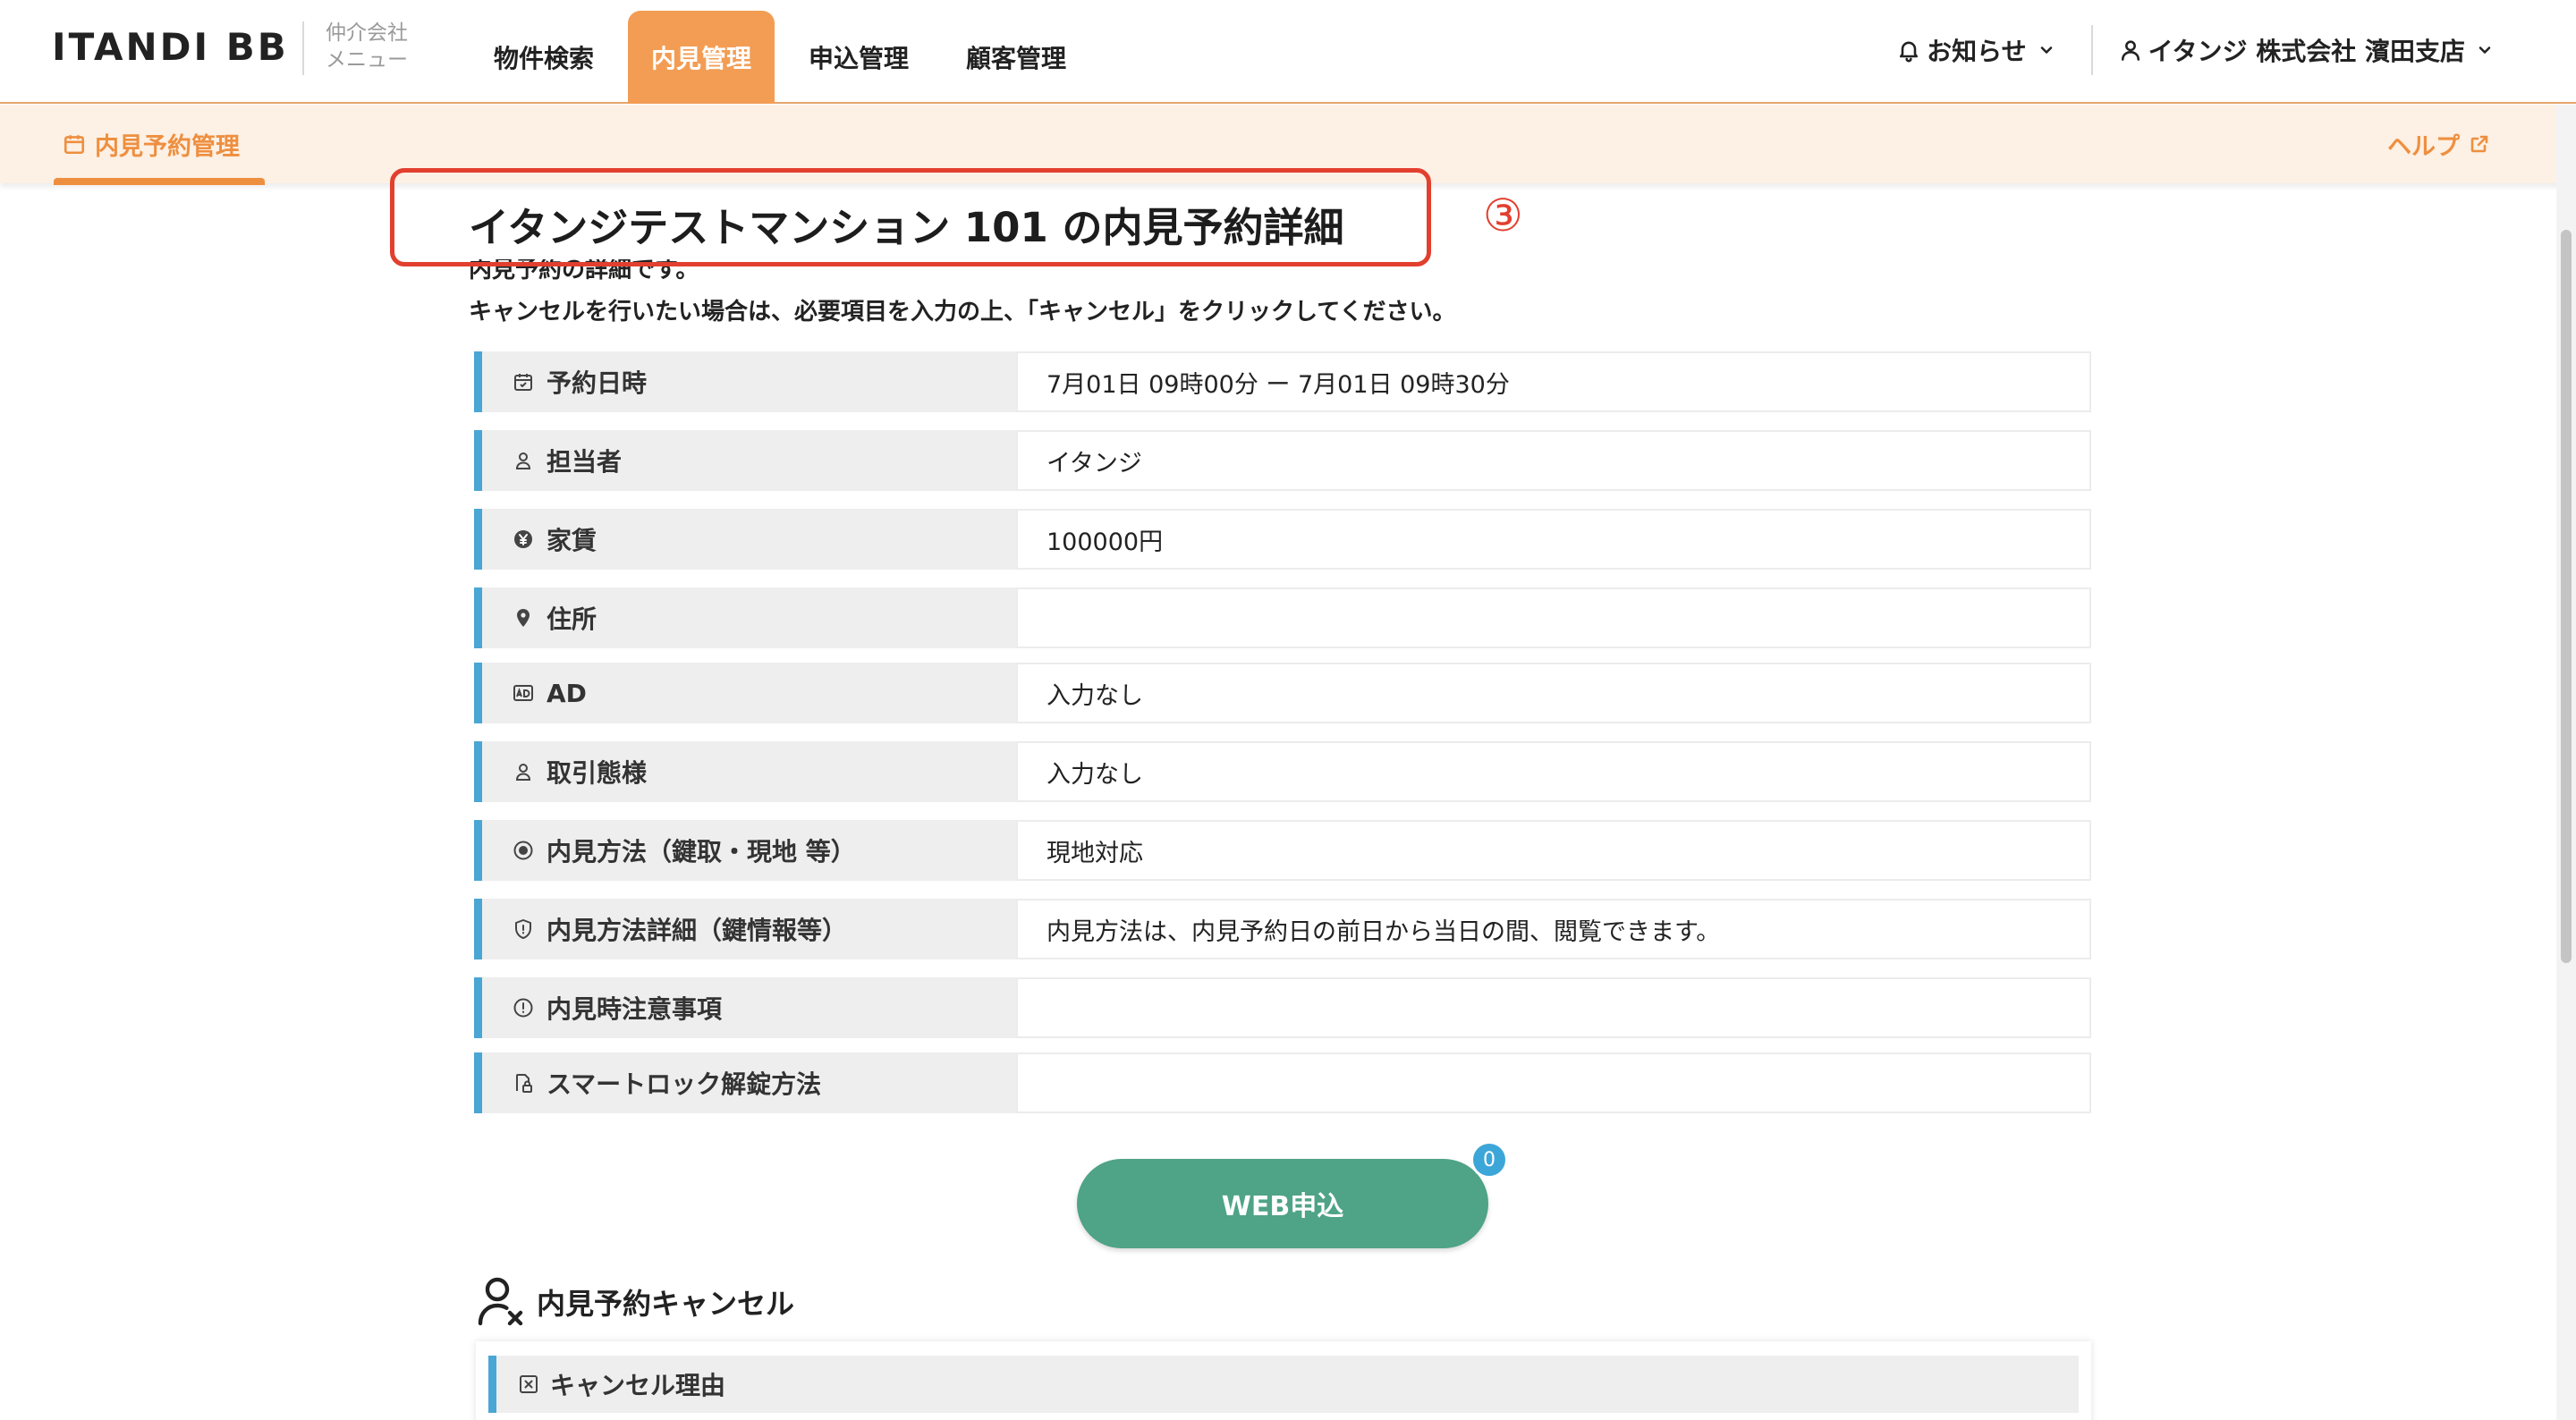 This screenshot has width=2576, height=1420. I want to click on active-tab-underline, so click(159, 182).